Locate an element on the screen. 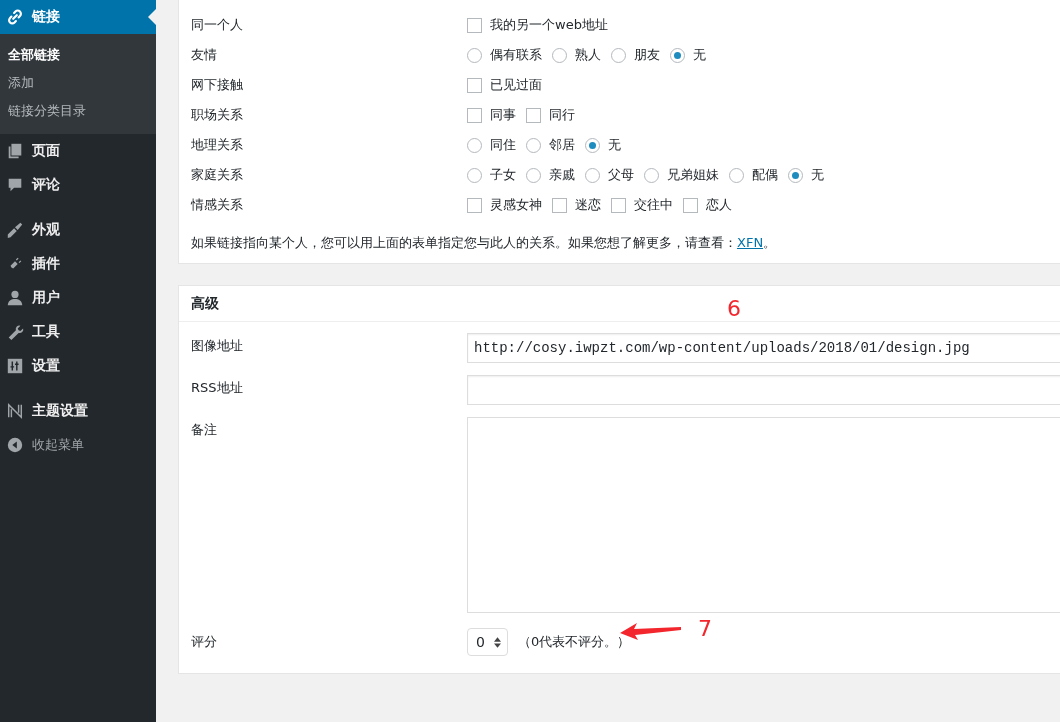  field-label: 图像地址 is located at coordinates (217, 346).